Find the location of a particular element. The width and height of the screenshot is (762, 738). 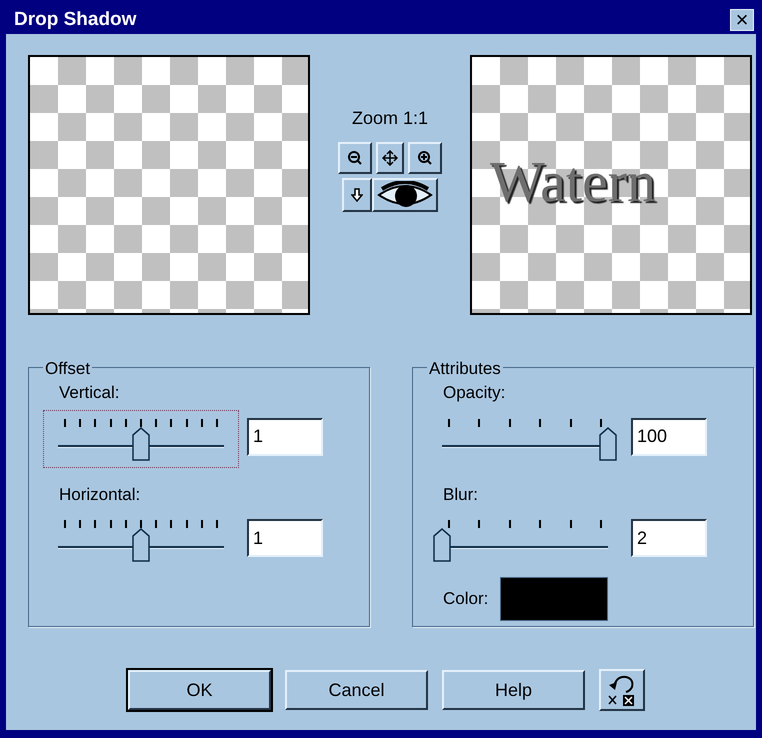

close-button: × is located at coordinates (742, 20).